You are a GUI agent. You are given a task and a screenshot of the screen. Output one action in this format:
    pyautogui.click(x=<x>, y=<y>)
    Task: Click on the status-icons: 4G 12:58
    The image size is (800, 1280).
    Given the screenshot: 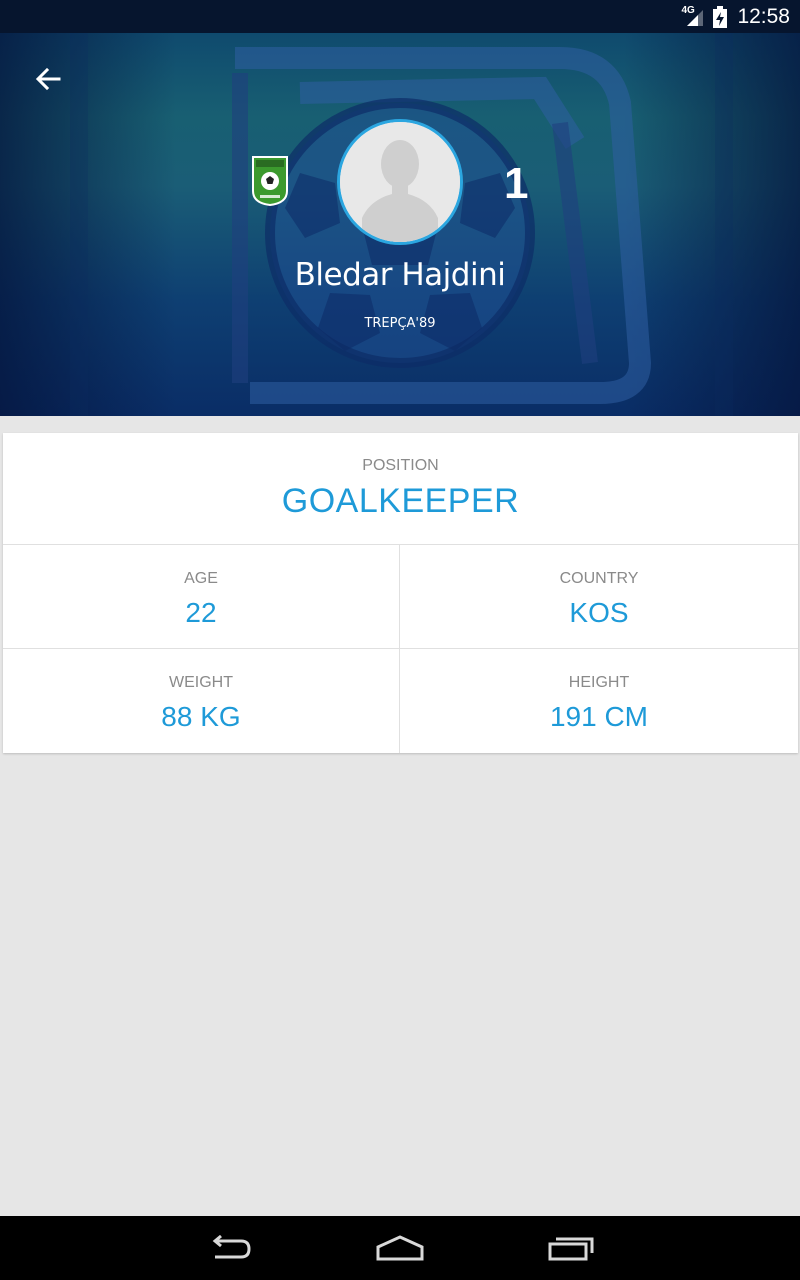 What is the action you would take?
    pyautogui.click(x=735, y=16)
    